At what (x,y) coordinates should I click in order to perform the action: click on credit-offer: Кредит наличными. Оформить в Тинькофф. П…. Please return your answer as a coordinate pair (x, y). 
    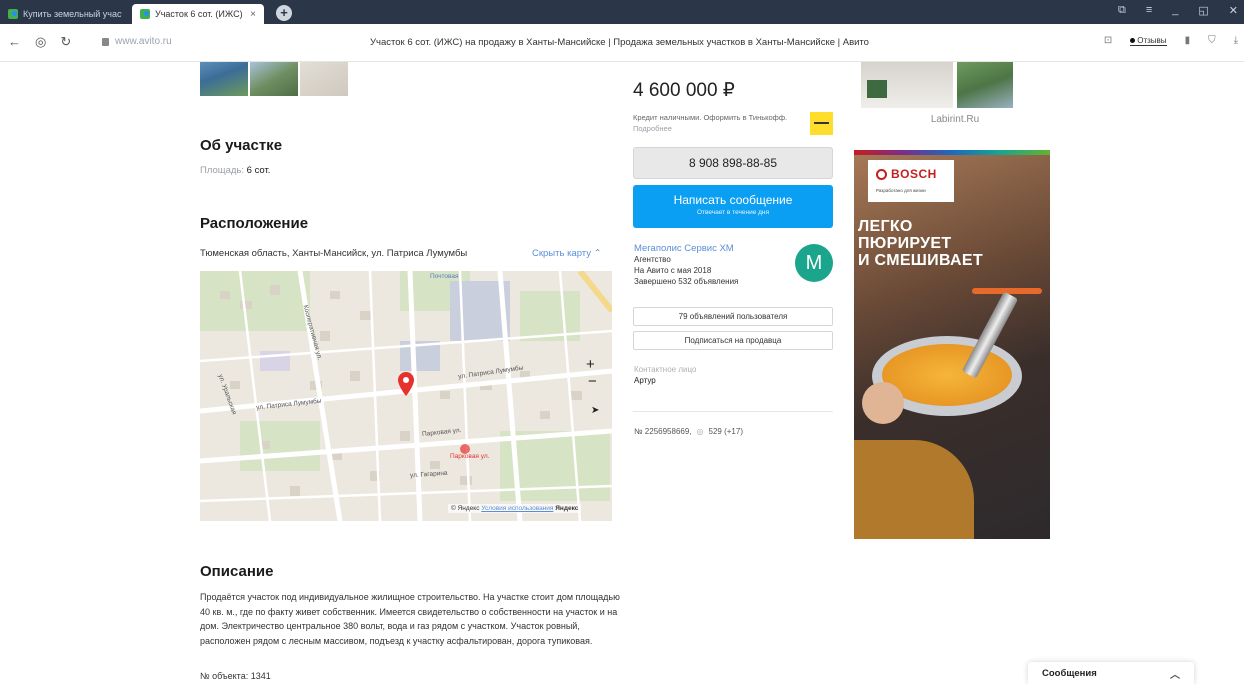
    Looking at the image, I should click on (715, 123).